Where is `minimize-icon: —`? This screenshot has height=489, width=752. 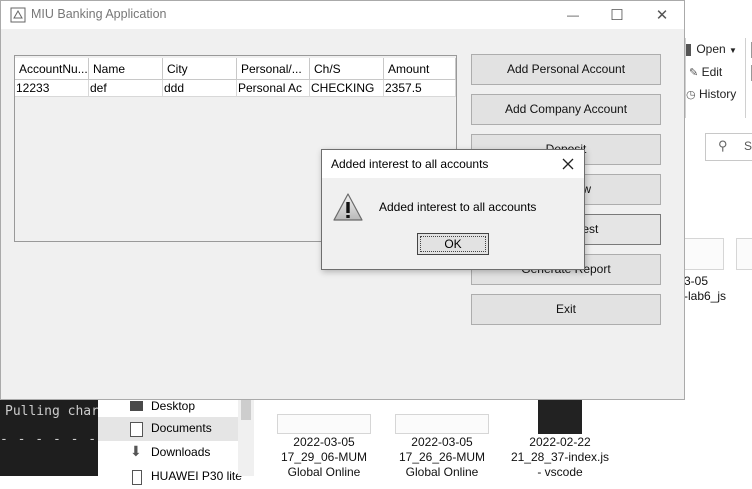 minimize-icon: — is located at coordinates (573, 15).